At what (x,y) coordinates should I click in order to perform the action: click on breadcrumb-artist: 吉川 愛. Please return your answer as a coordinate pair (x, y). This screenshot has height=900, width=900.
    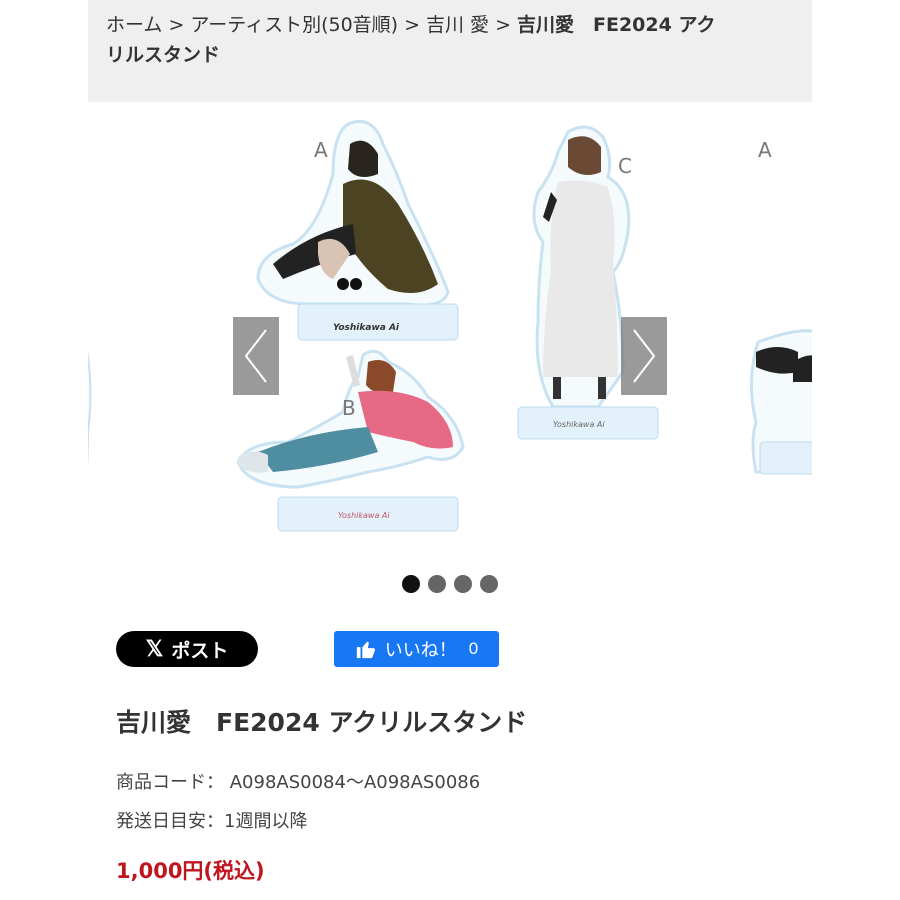
    Looking at the image, I should click on (457, 25).